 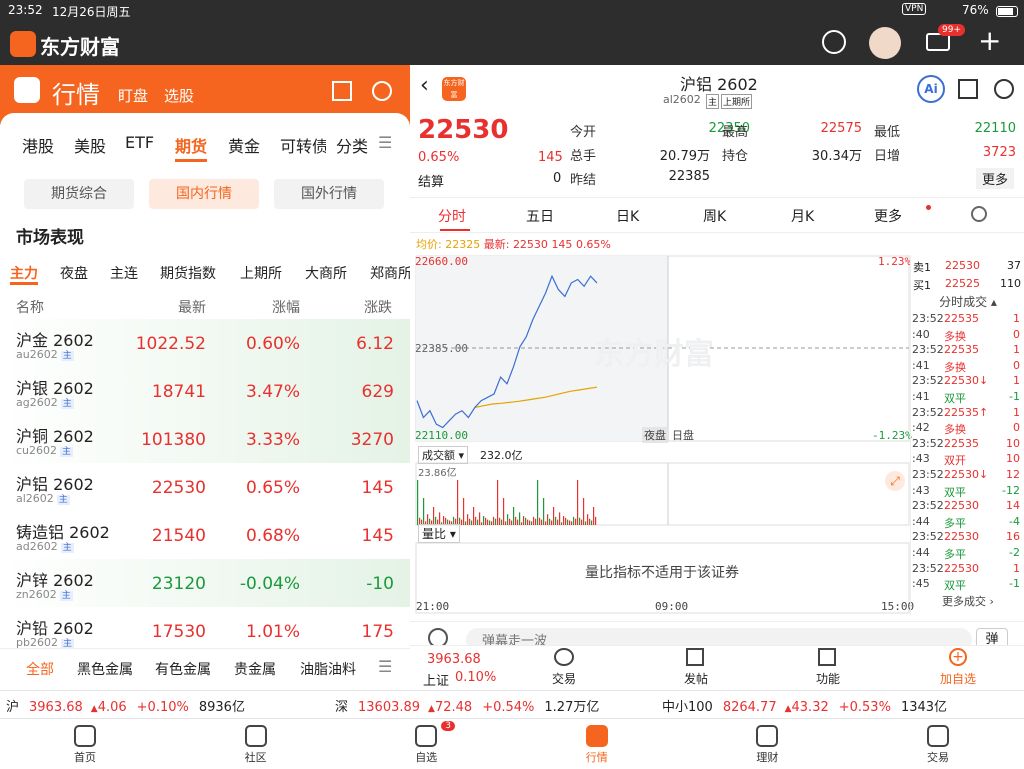 I want to click on item-code: zn2602 主, so click(x=44, y=594).